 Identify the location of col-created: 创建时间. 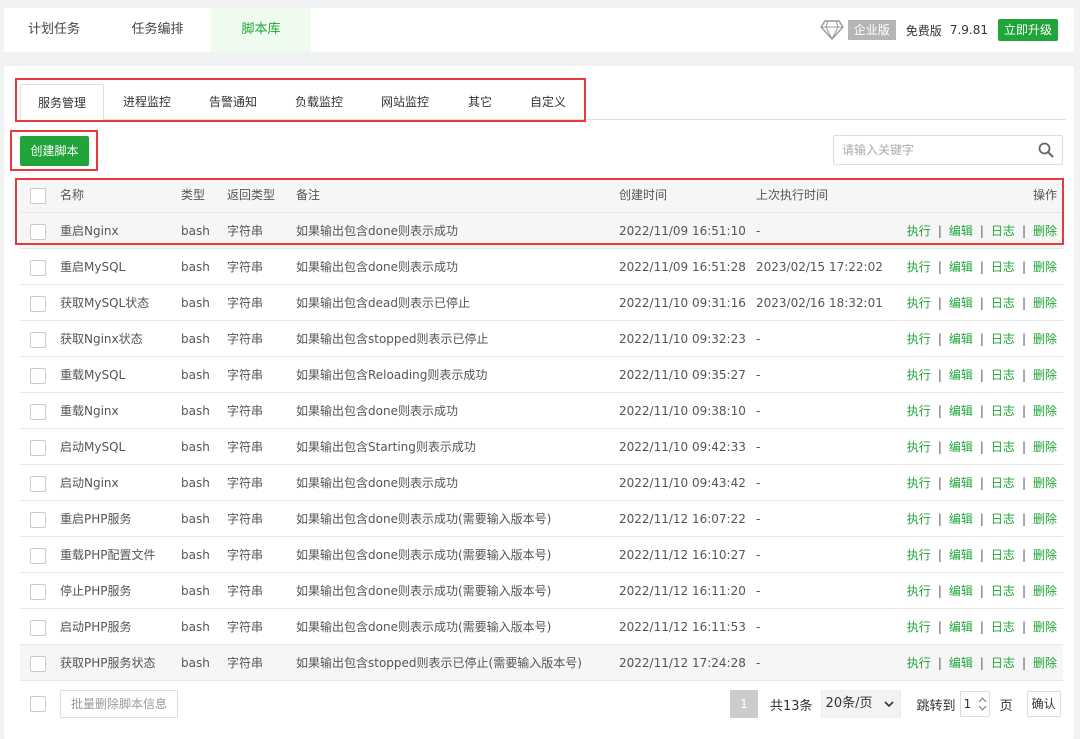
(643, 195).